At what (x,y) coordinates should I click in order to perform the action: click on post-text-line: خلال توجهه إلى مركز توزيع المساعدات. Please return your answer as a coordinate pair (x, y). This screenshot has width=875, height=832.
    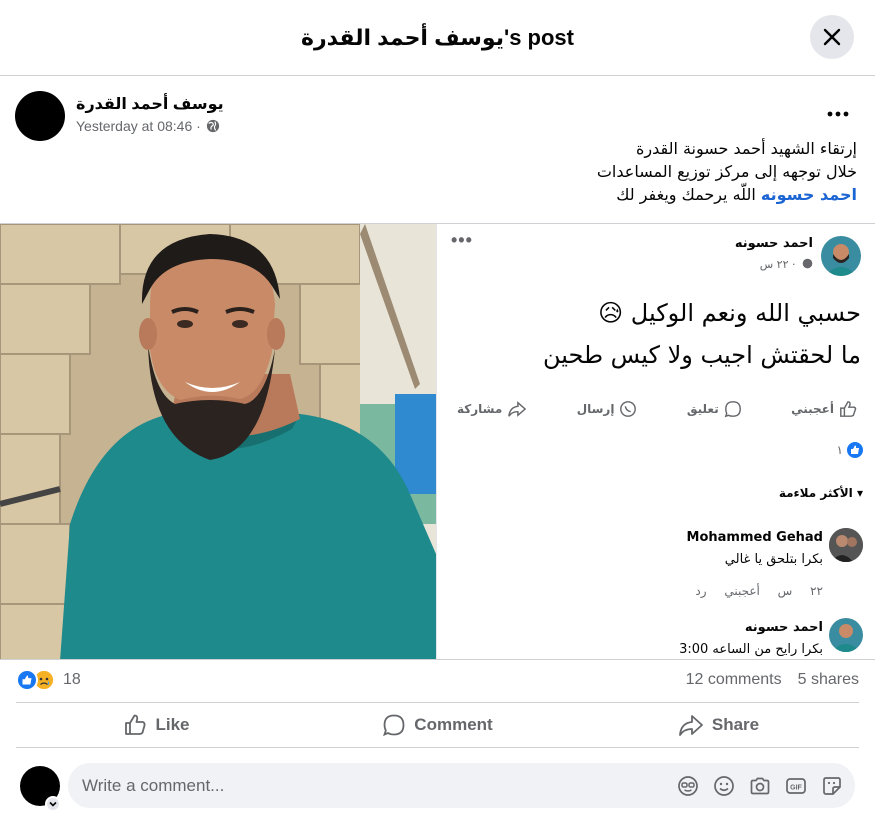
    Looking at the image, I should click on (726, 171).